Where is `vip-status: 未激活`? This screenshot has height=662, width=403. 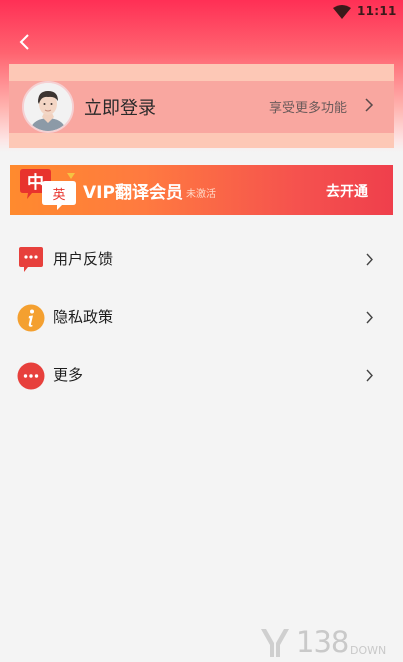
vip-status: 未激活 is located at coordinates (201, 194).